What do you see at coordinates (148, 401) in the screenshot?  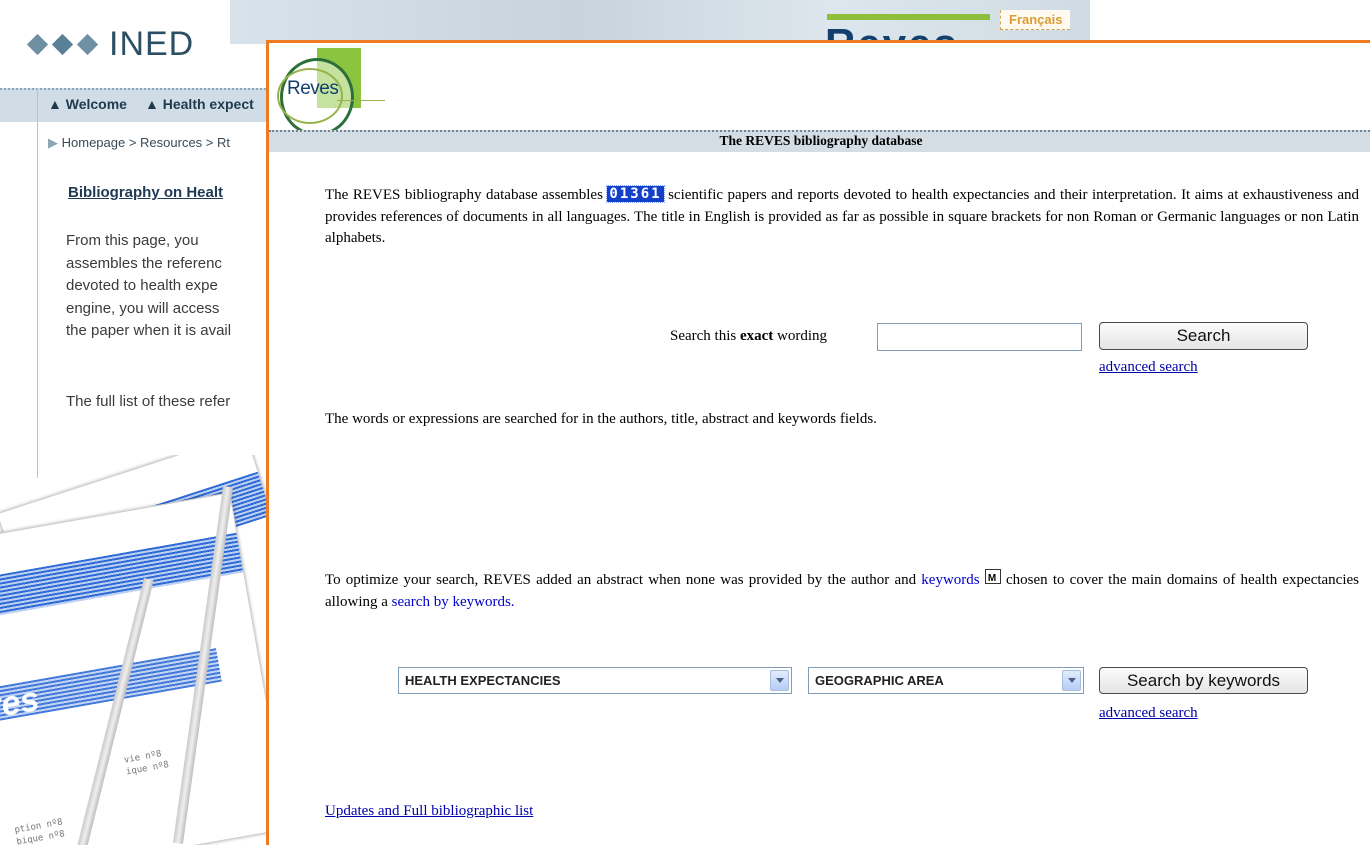 I see `background-paragraph-2: The full list of these refer` at bounding box center [148, 401].